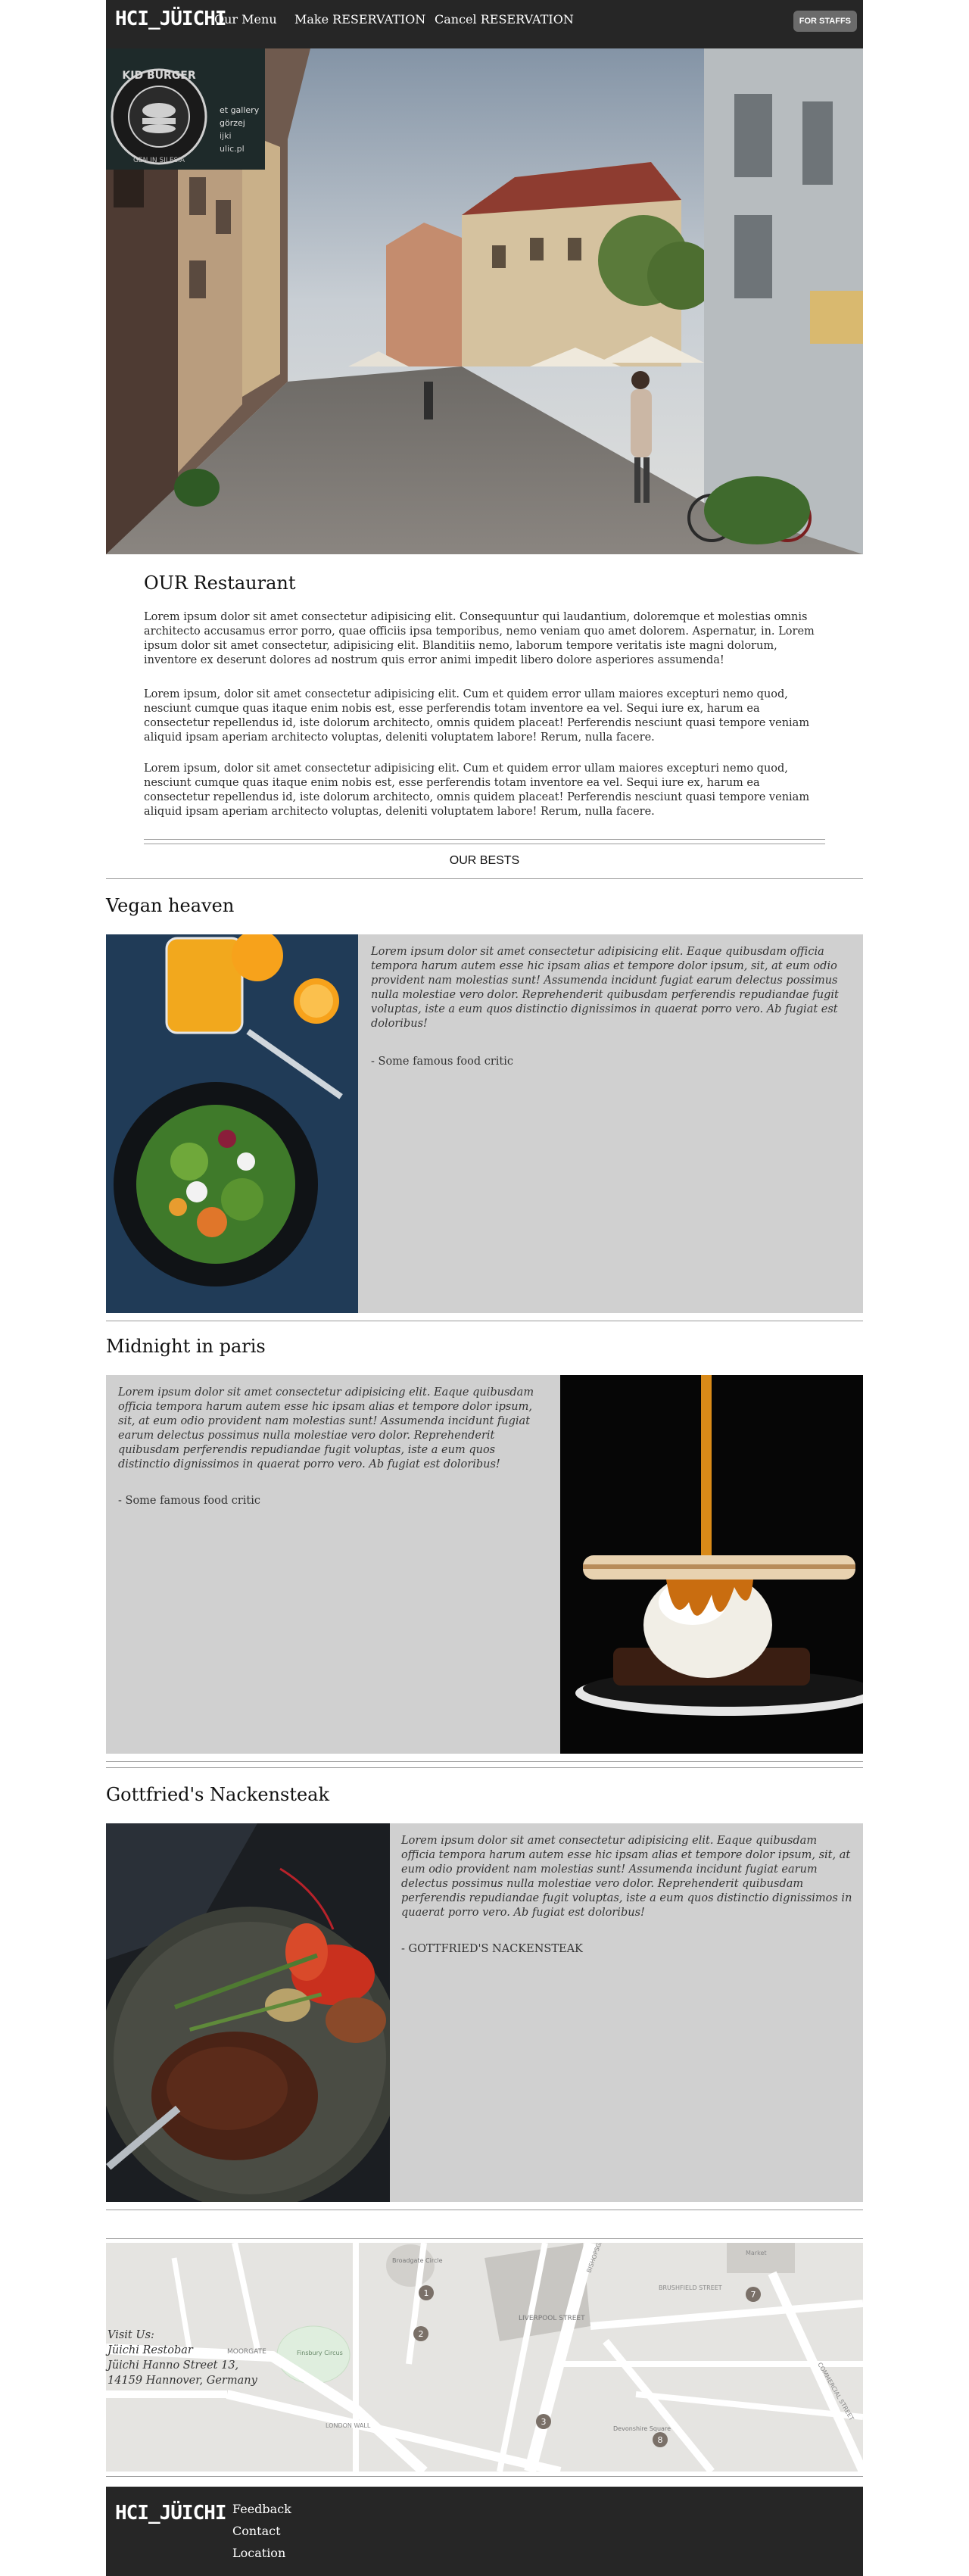 The image size is (969, 2576). I want to click on map-label-liverpool-street: LIVERPOOL STREET, so click(552, 2318).